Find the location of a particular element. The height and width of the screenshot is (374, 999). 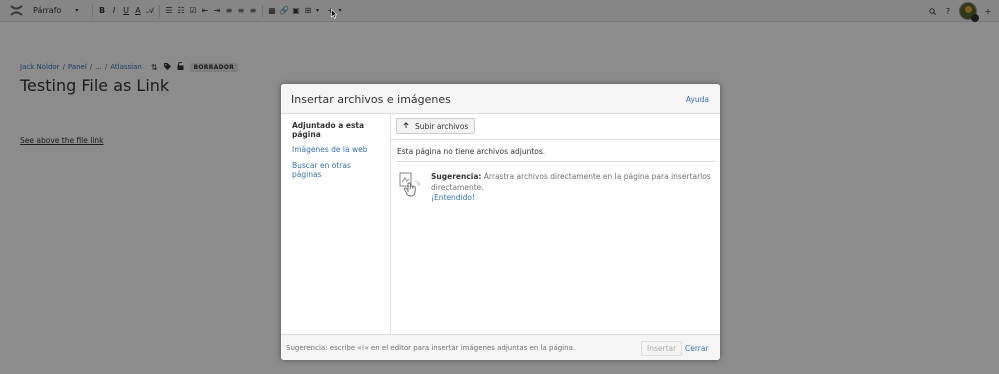

insert-button: Insertar is located at coordinates (662, 348).